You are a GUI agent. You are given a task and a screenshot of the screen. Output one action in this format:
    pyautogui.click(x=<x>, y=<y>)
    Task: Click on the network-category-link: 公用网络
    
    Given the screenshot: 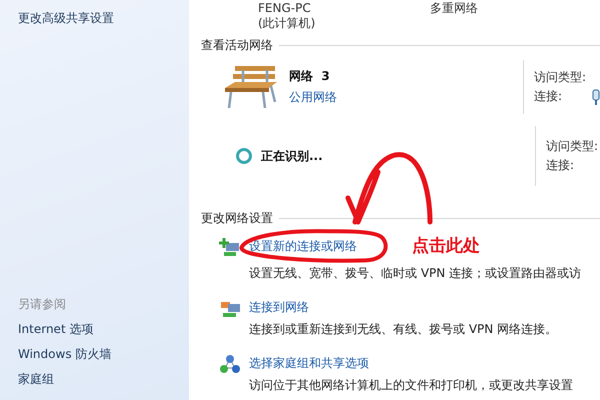 What is the action you would take?
    pyautogui.click(x=313, y=97)
    